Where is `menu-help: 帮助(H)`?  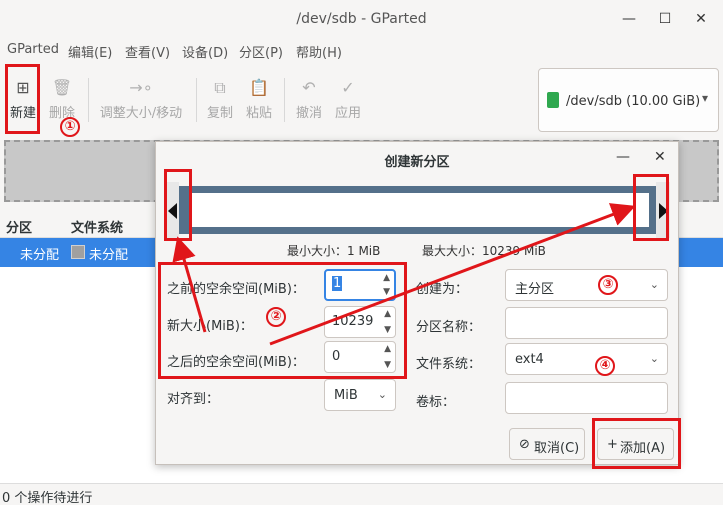
menu-help: 帮助(H) is located at coordinates (319, 51).